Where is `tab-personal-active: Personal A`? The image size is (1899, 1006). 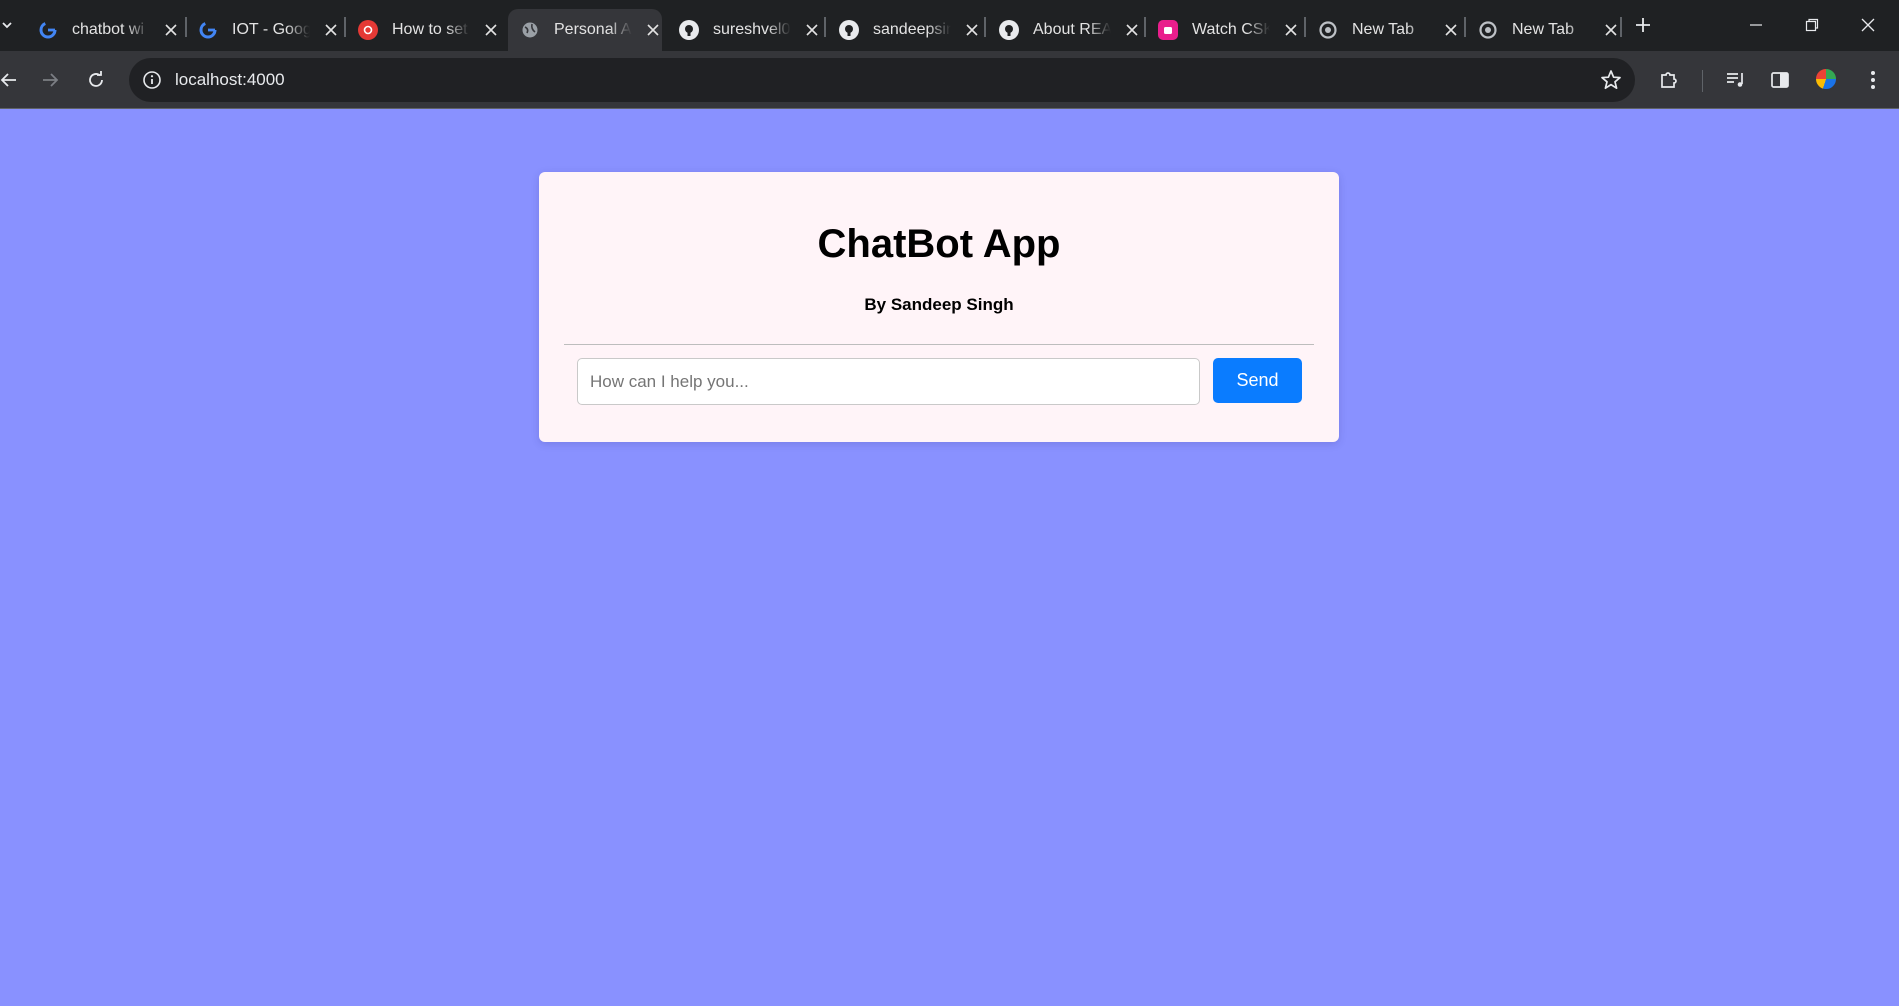
tab-personal-active: Personal A is located at coordinates (585, 30).